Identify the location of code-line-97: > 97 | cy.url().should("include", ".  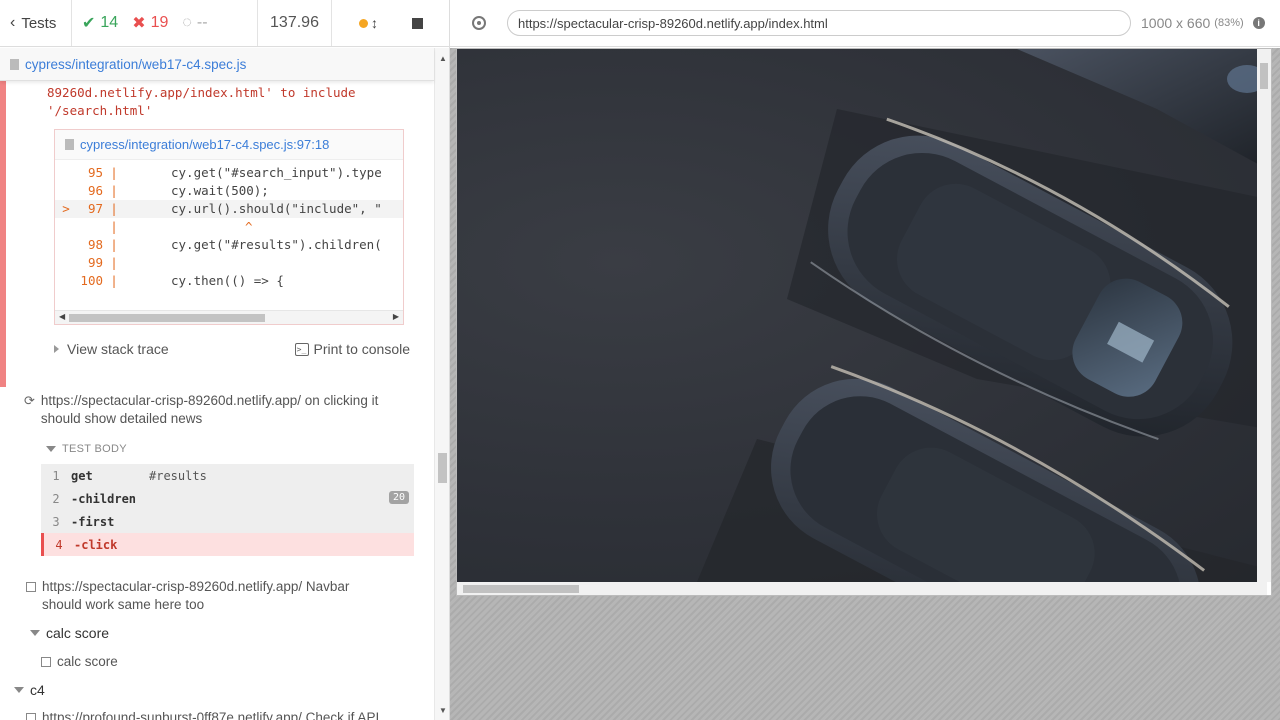
(229, 209).